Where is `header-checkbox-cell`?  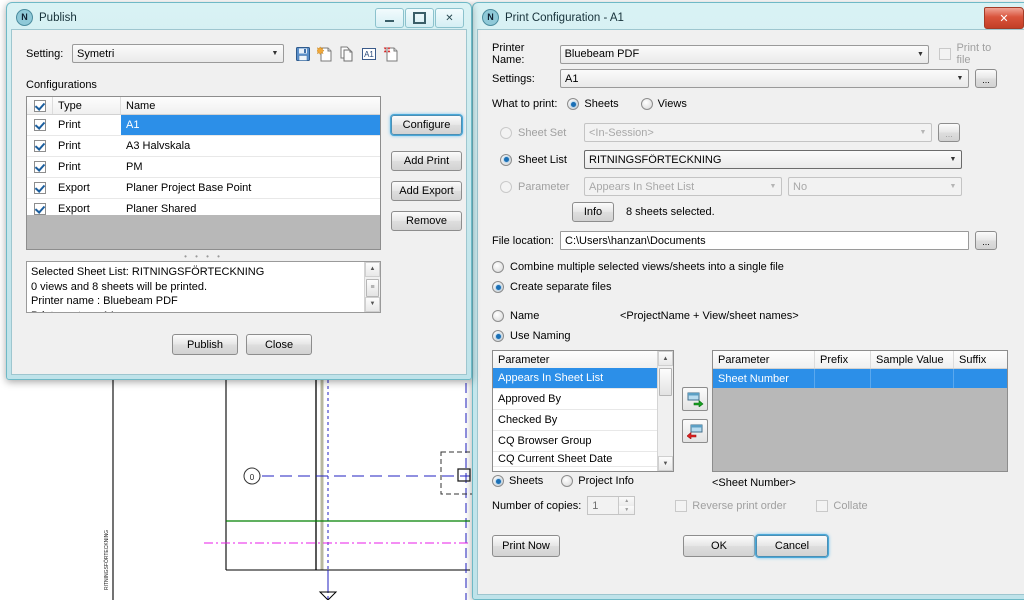
header-checkbox-cell is located at coordinates (40, 105).